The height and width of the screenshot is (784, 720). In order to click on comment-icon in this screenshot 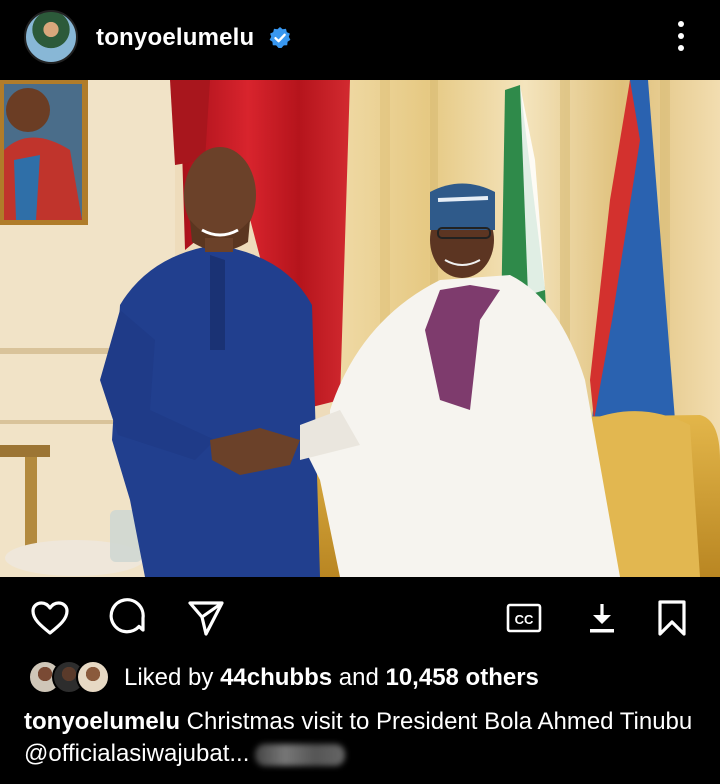, I will do `click(127, 616)`.